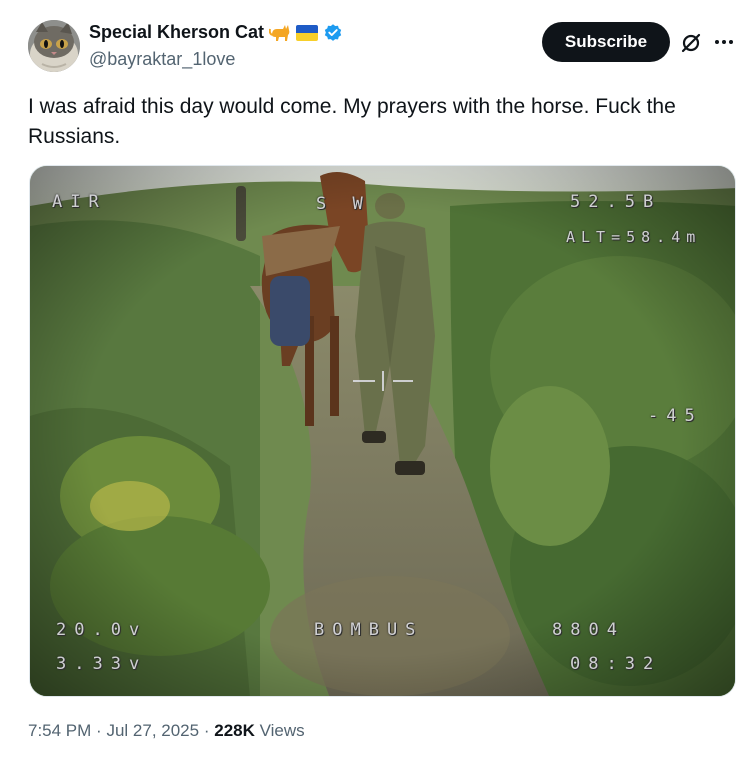  What do you see at coordinates (691, 43) in the screenshot?
I see `grok-icon` at bounding box center [691, 43].